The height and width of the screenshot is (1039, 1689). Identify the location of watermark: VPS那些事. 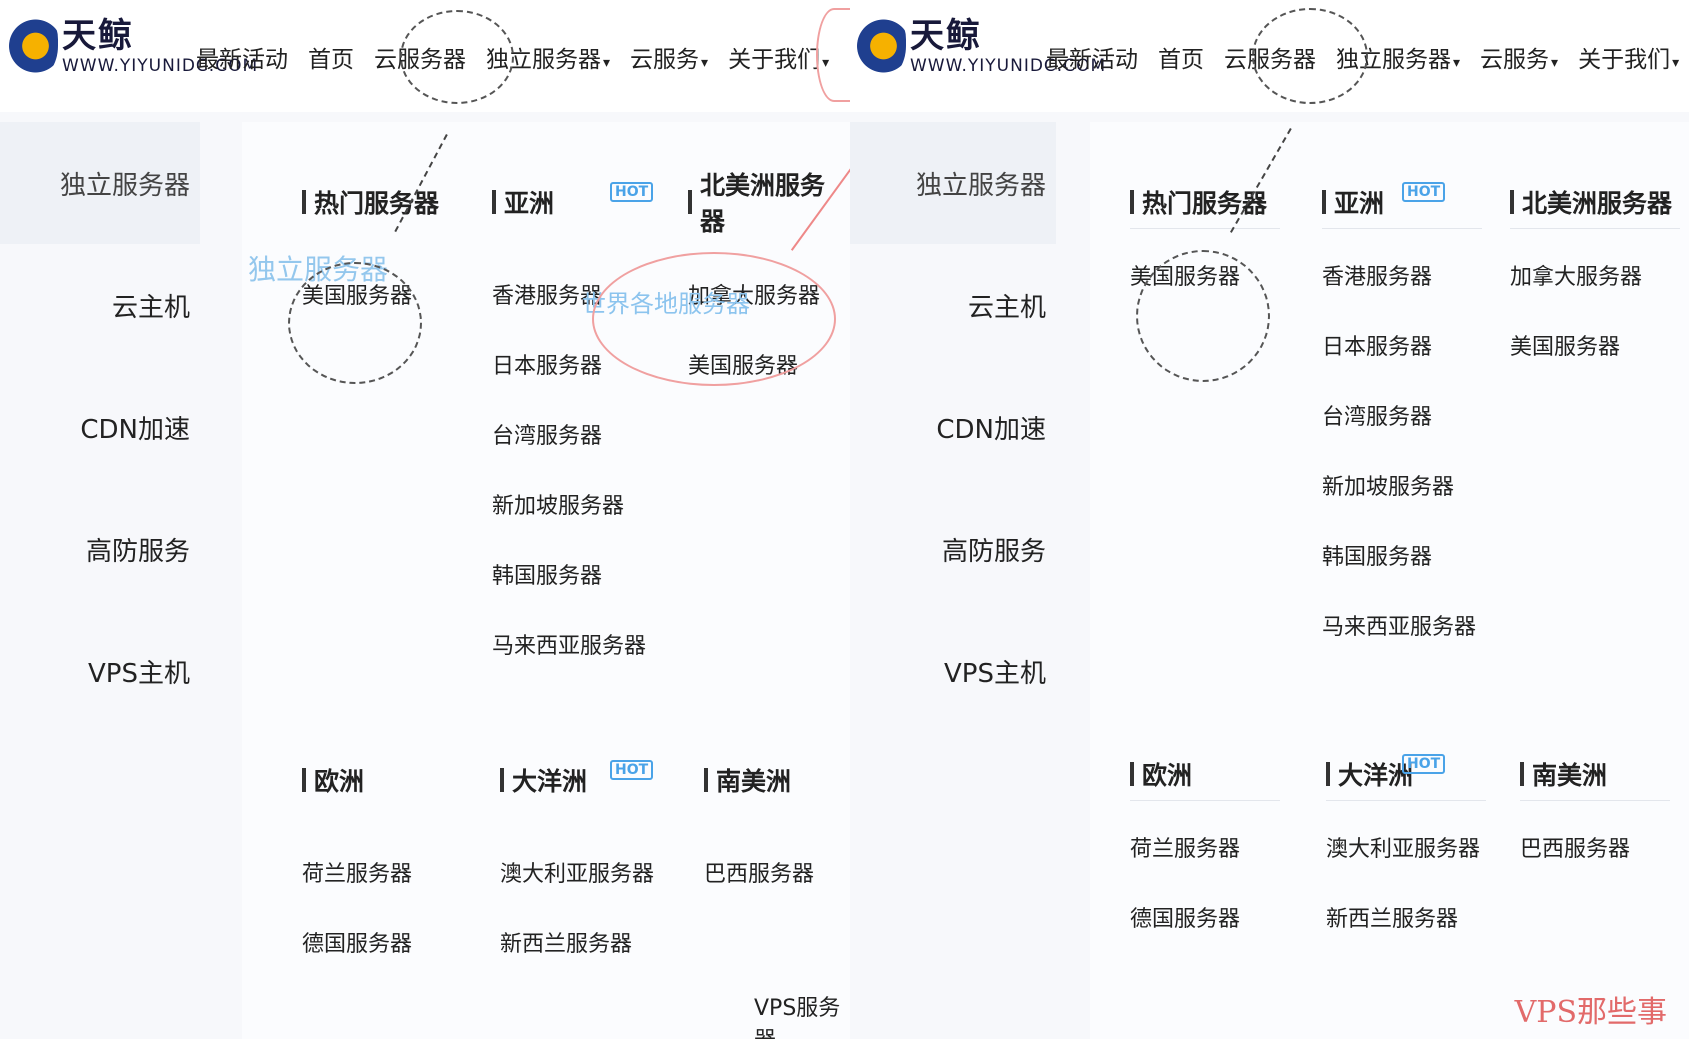
(1590, 1012).